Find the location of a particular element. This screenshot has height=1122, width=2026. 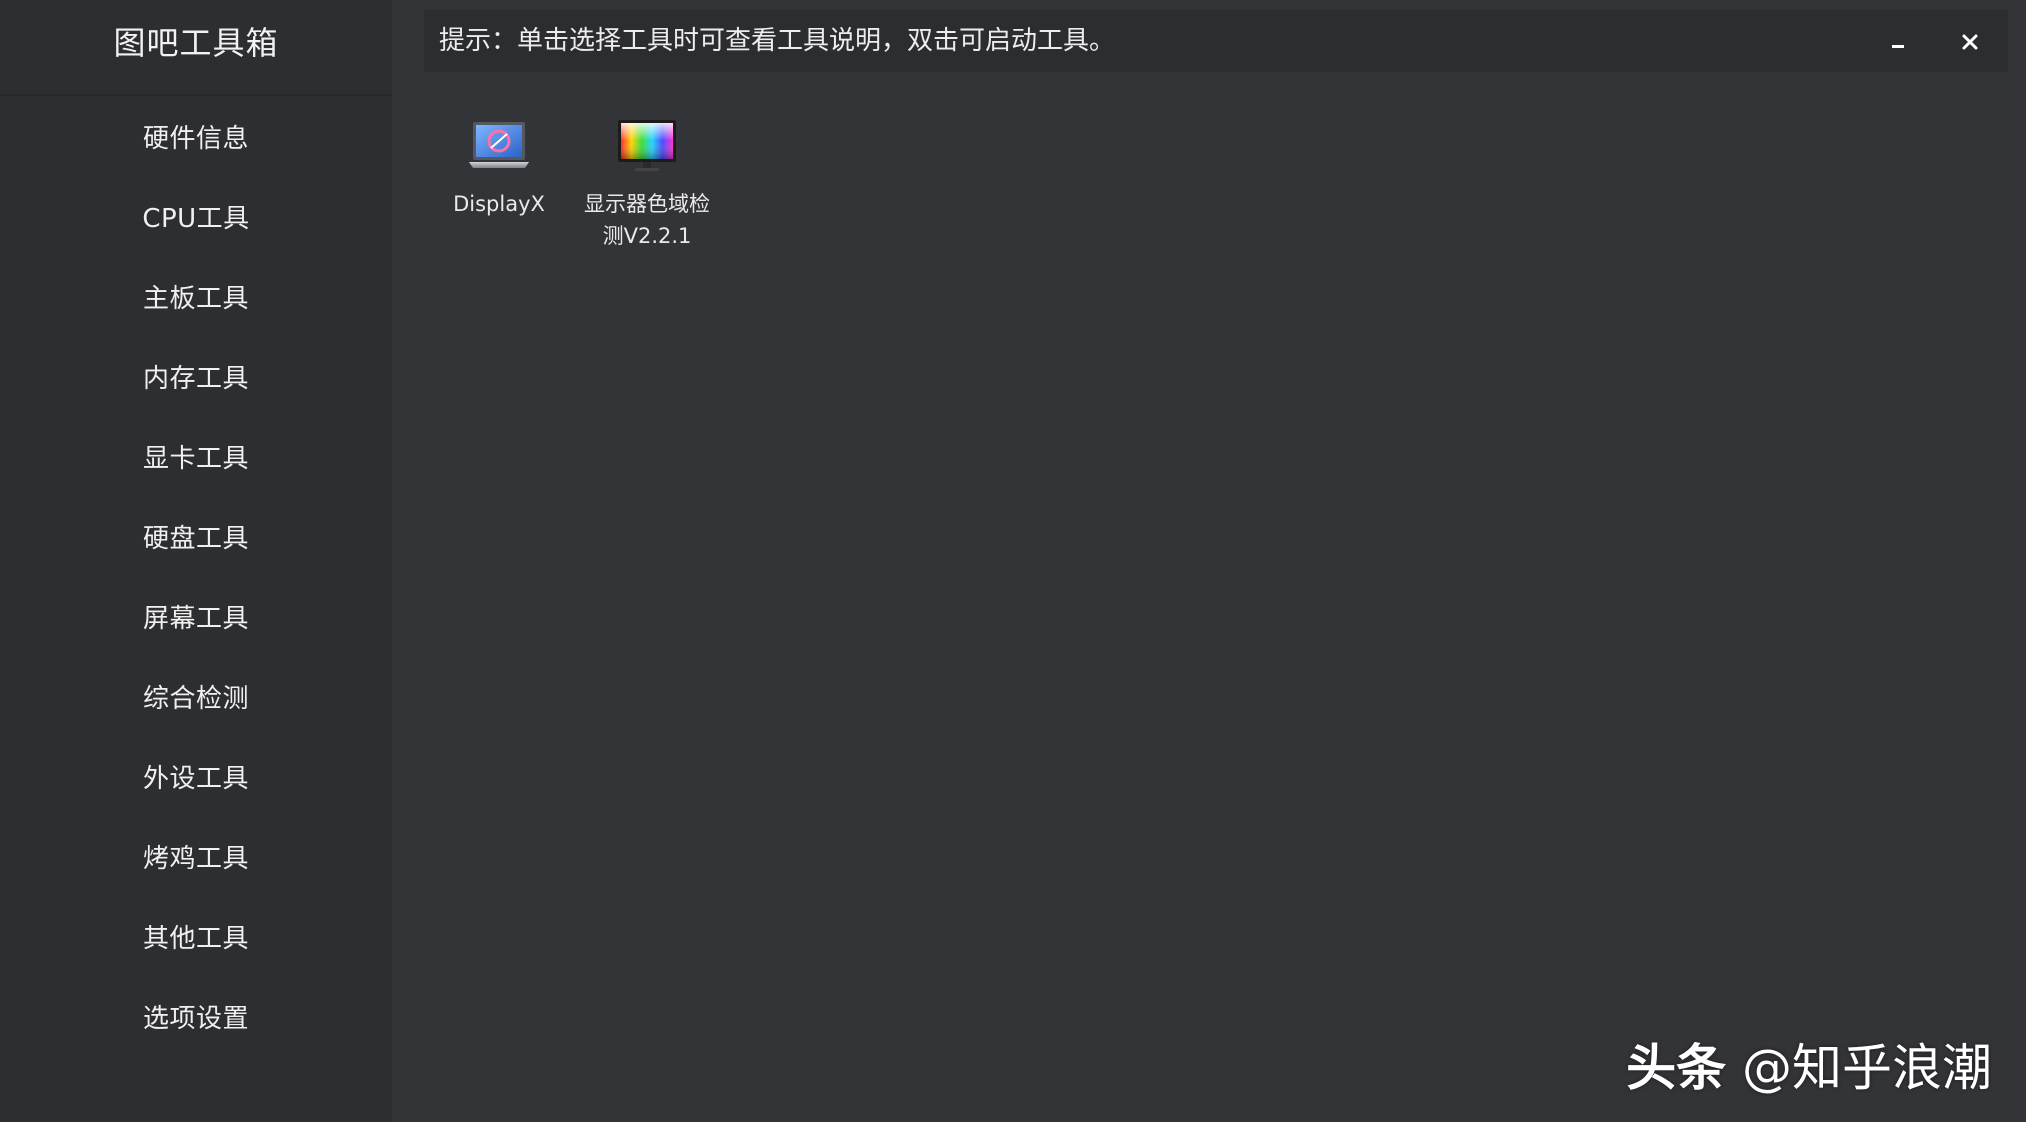

sidebar-item-cpu-tools: CPU工具 is located at coordinates (196, 216).